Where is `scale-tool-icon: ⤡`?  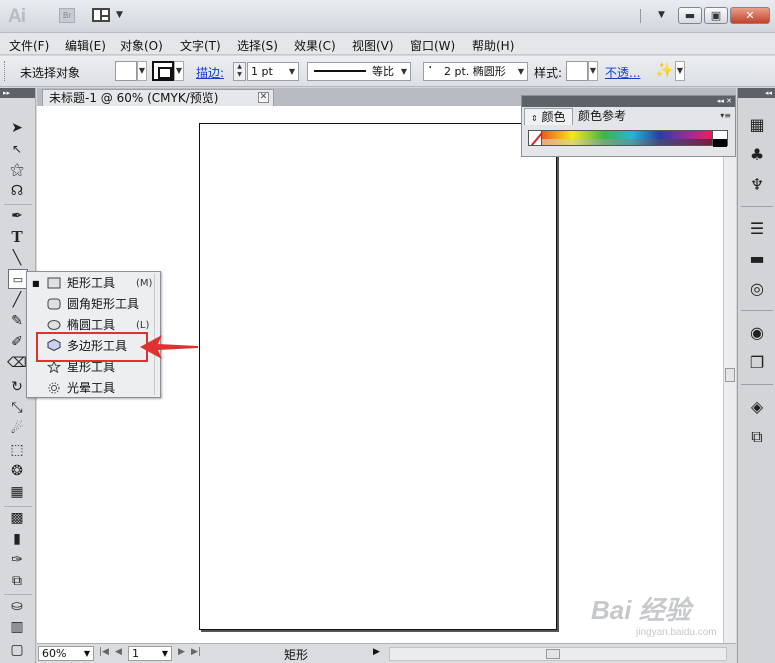
scale-tool-icon: ⤡ is located at coordinates (17, 408).